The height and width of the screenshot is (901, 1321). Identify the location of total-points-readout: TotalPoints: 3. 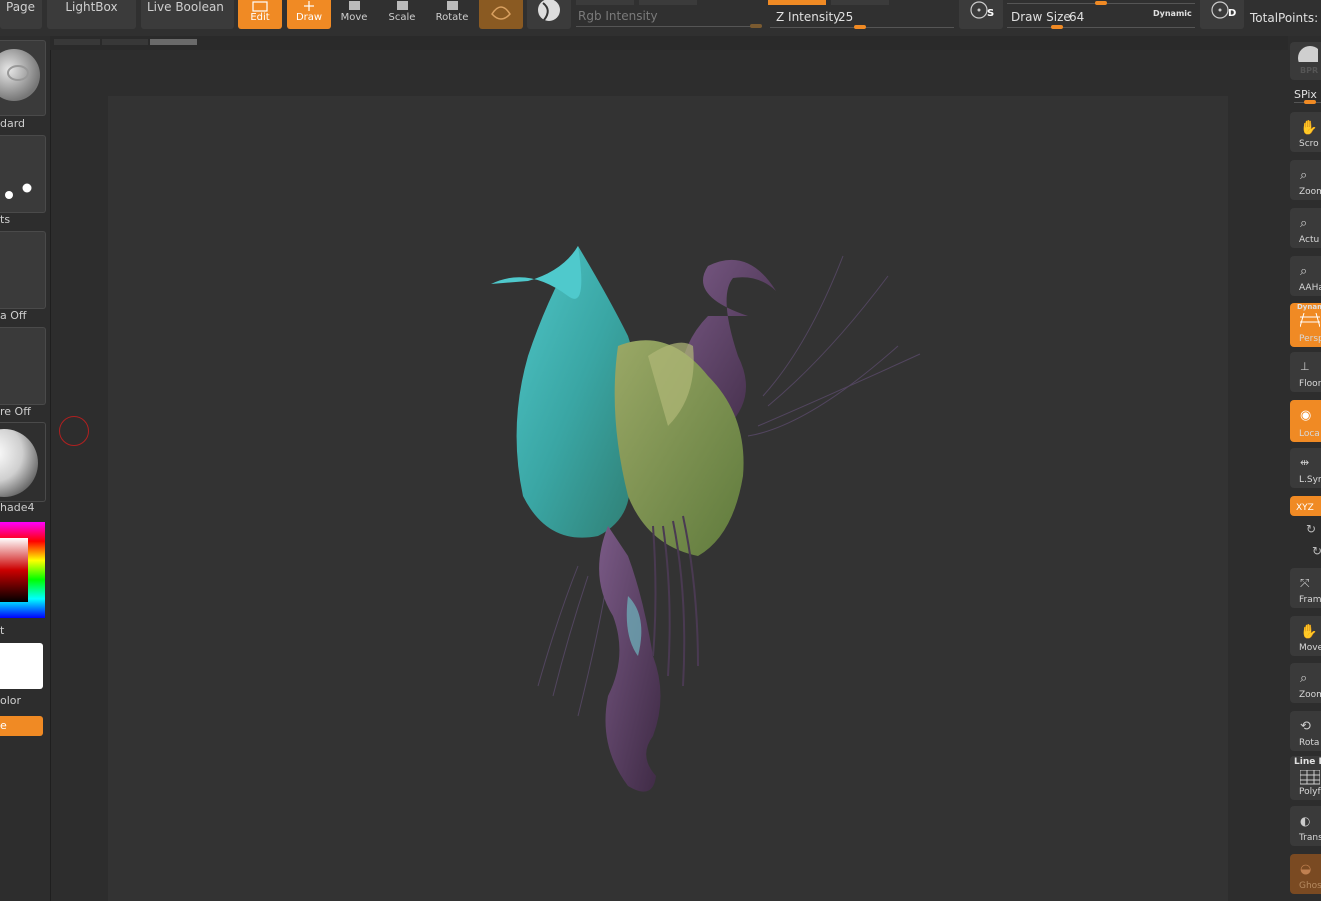
(1285, 18).